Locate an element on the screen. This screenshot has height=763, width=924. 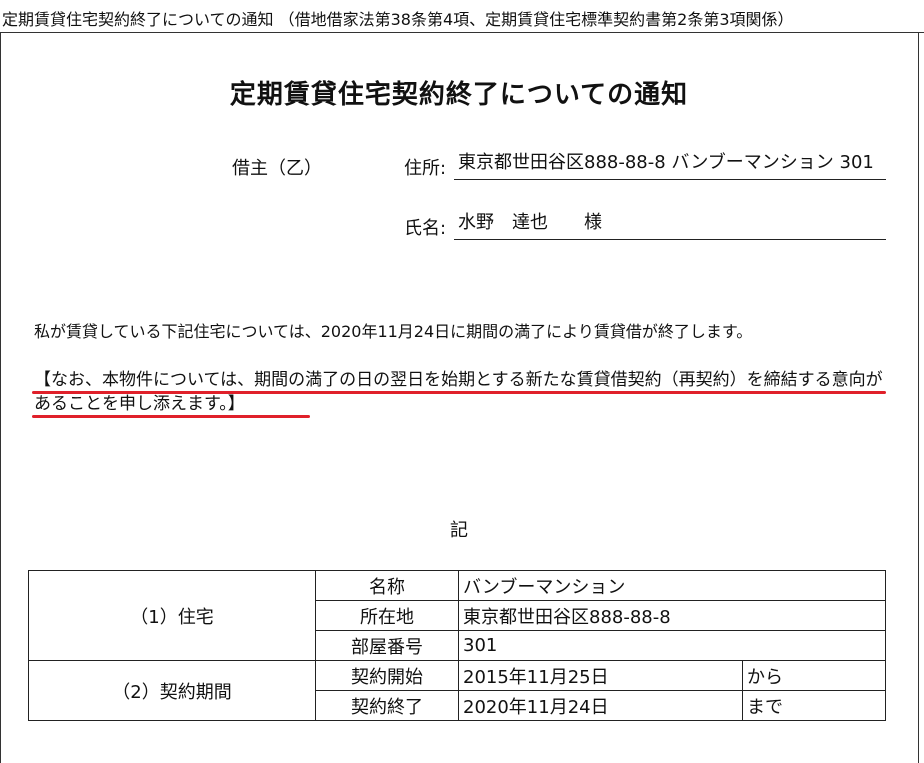
contract-end-label: 契約終了 is located at coordinates (387, 705).